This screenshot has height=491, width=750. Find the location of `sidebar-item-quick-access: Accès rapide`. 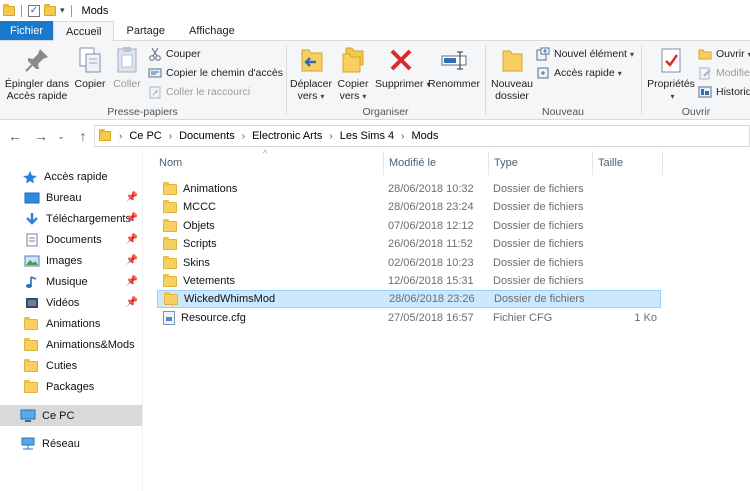

sidebar-item-quick-access: Accès rapide is located at coordinates (71, 176).